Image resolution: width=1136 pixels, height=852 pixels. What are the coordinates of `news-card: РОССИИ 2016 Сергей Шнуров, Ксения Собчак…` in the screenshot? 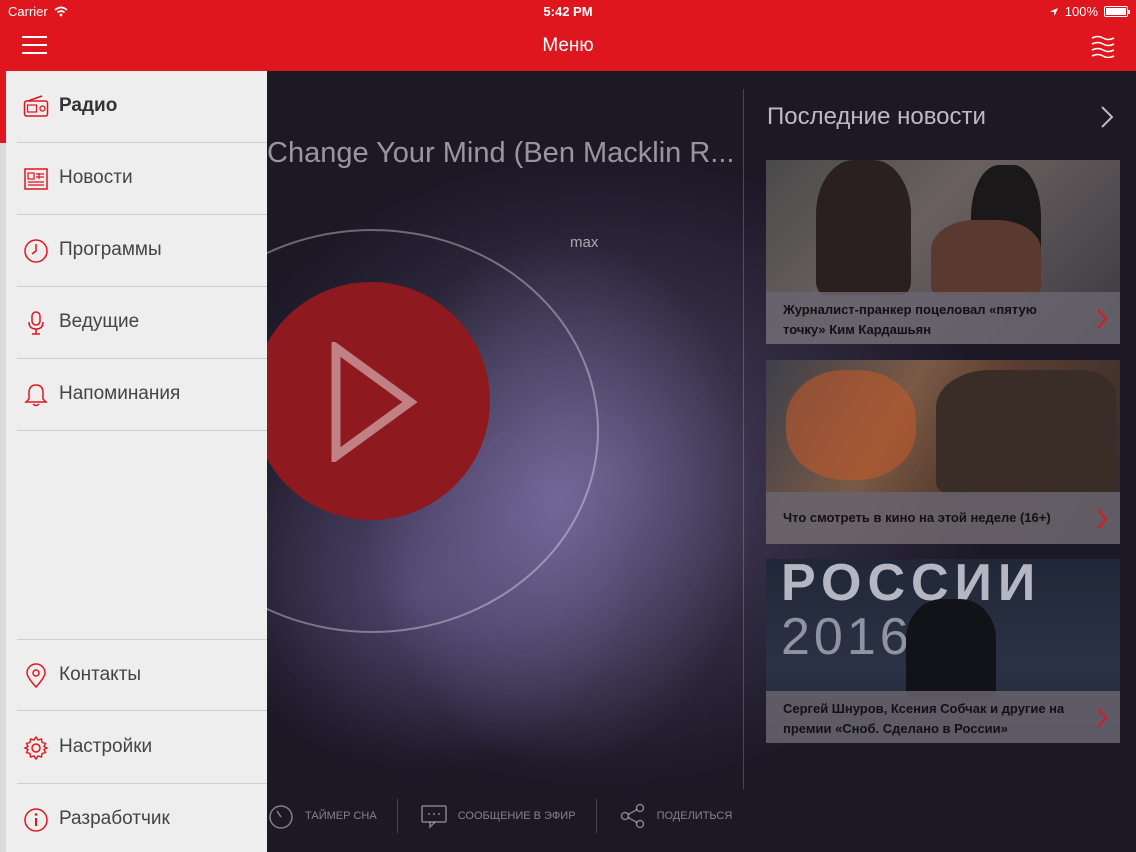 It's located at (943, 651).